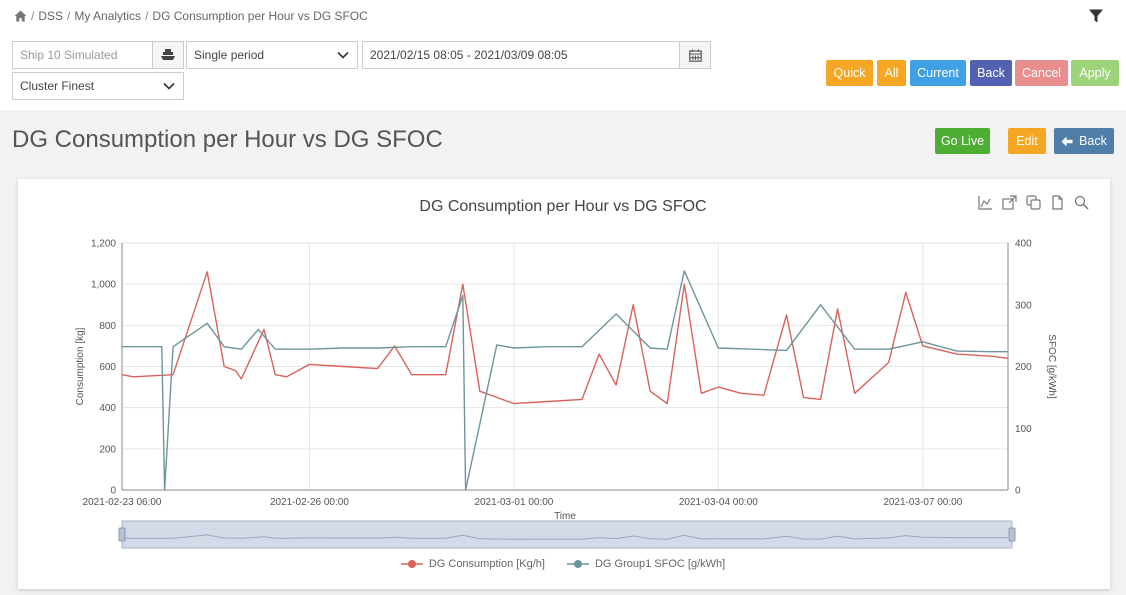 This screenshot has width=1126, height=595. Describe the element at coordinates (103, 285) in the screenshot. I see `y-left-tick-label: 1,000` at that location.